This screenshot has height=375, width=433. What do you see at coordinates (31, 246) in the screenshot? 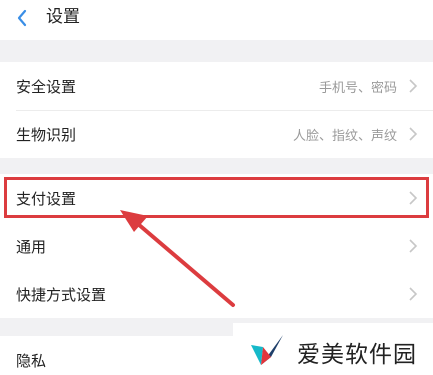
I see `row-label: 通用` at bounding box center [31, 246].